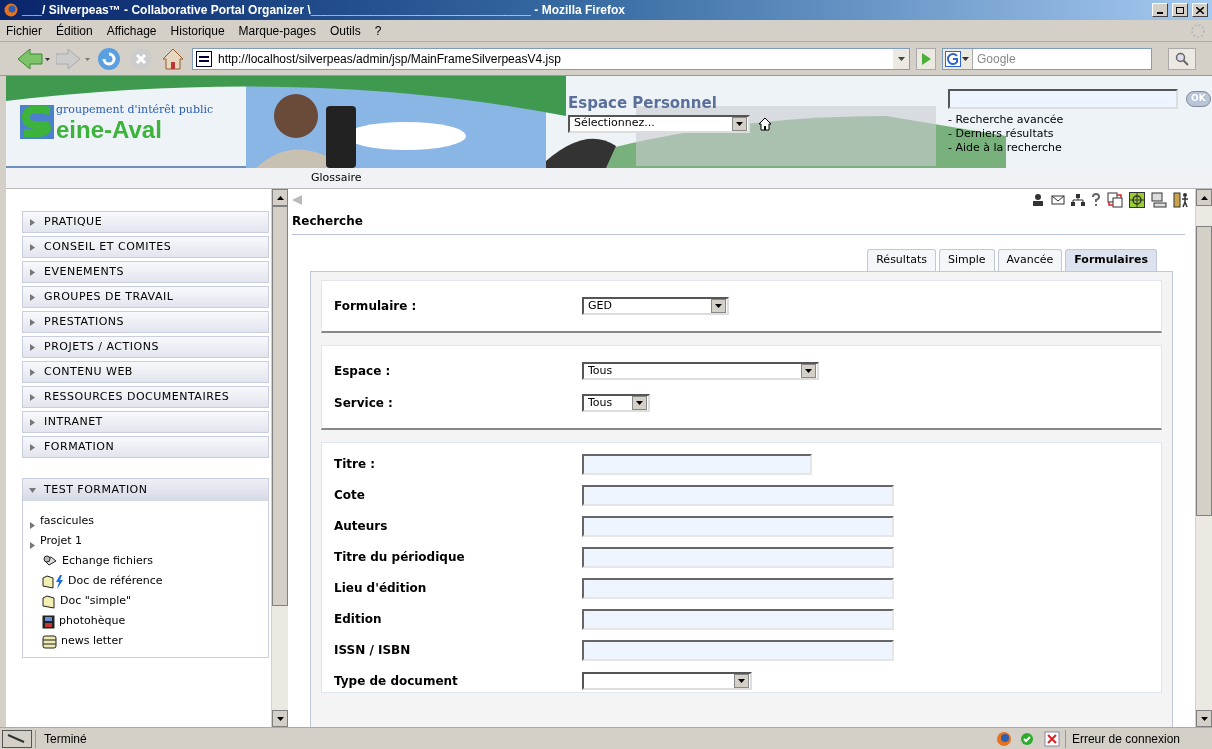 The image size is (1212, 749). What do you see at coordinates (145, 322) in the screenshot?
I see `sidebar-item: PRESTATIONS` at bounding box center [145, 322].